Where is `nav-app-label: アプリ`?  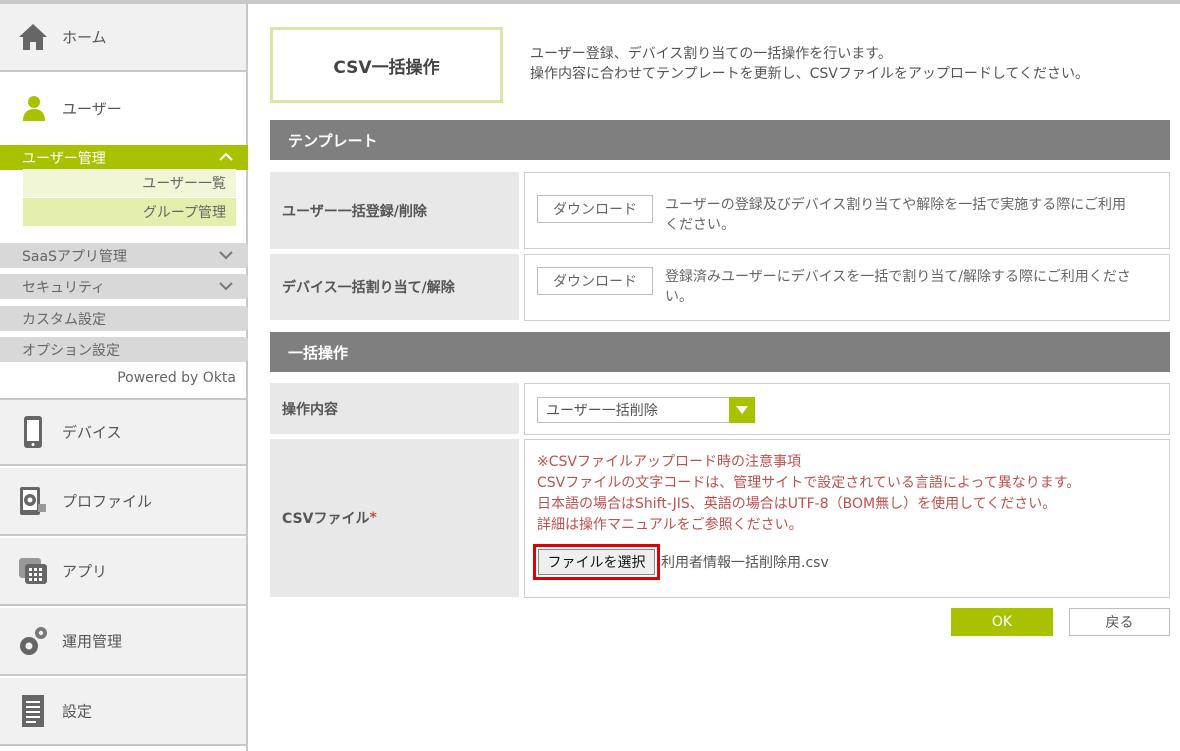
nav-app-label: アプリ is located at coordinates (85, 571).